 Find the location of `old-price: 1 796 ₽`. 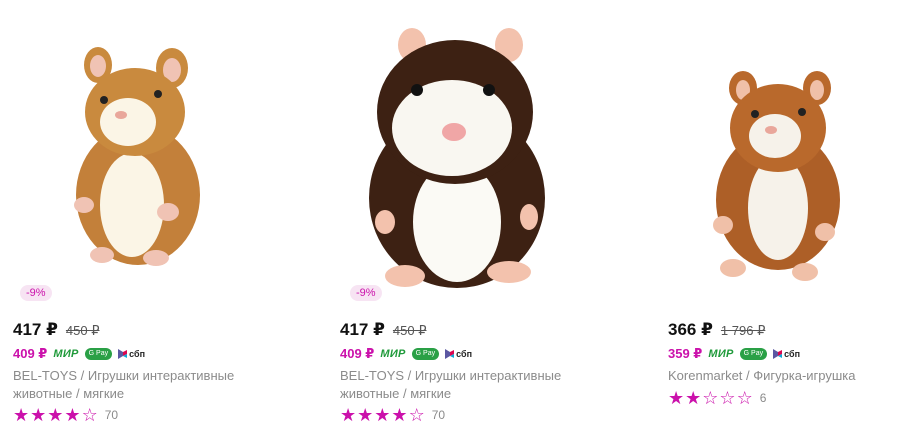

old-price: 1 796 ₽ is located at coordinates (743, 330).